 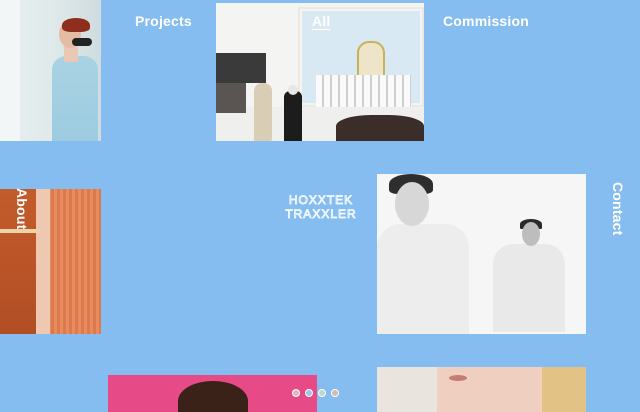 What do you see at coordinates (321, 21) in the screenshot?
I see `nav-all-link: All` at bounding box center [321, 21].